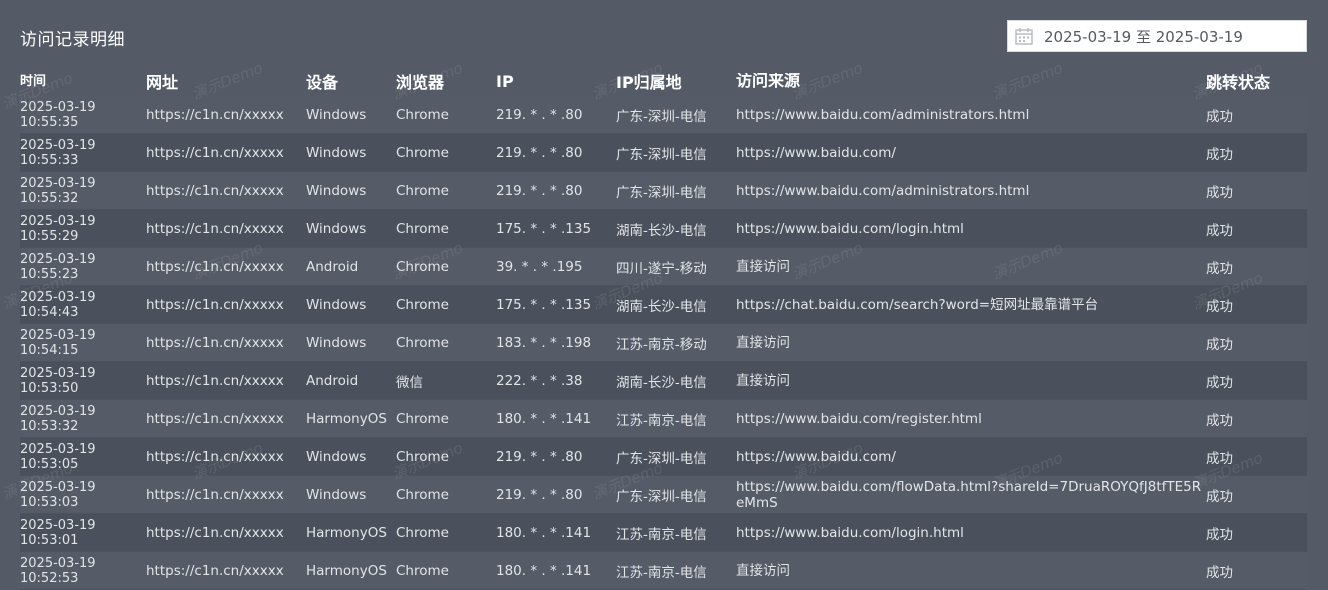 The image size is (1328, 590). What do you see at coordinates (332, 266) in the screenshot?
I see `cell-device: Android` at bounding box center [332, 266].